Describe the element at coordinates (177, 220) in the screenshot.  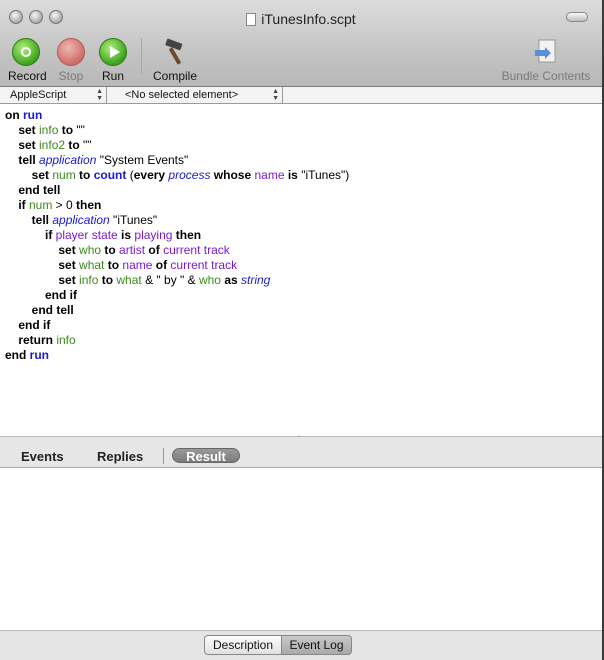
I see `code-line: tell application "iTunes"` at that location.